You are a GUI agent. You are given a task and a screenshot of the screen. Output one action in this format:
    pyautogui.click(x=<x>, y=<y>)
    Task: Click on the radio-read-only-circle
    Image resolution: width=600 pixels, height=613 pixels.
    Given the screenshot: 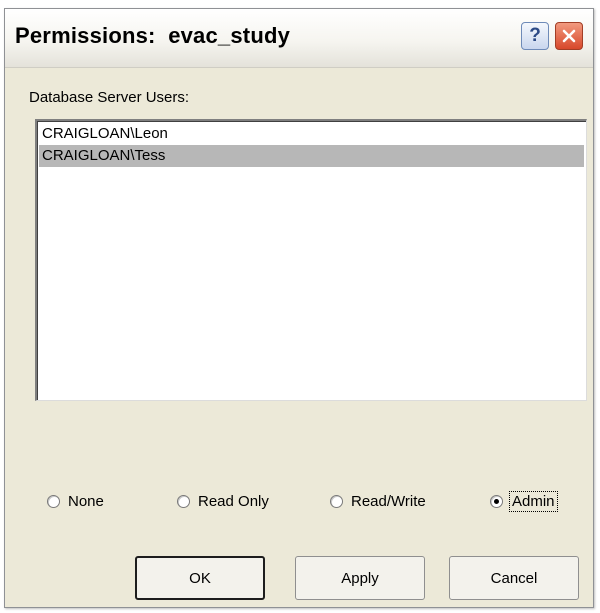 What is the action you would take?
    pyautogui.click(x=183, y=501)
    